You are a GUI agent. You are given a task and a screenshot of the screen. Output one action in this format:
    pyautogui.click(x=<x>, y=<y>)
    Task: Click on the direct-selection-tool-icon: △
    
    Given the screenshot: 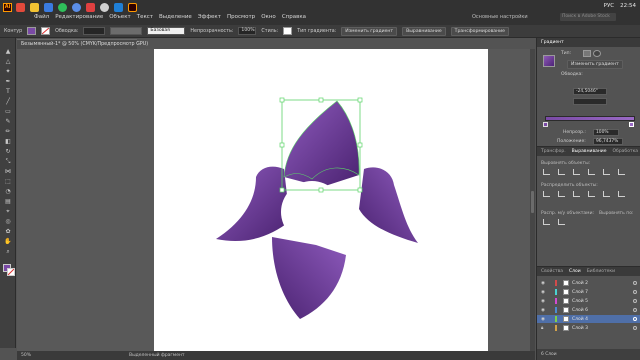 What is the action you would take?
    pyautogui.click(x=8, y=61)
    